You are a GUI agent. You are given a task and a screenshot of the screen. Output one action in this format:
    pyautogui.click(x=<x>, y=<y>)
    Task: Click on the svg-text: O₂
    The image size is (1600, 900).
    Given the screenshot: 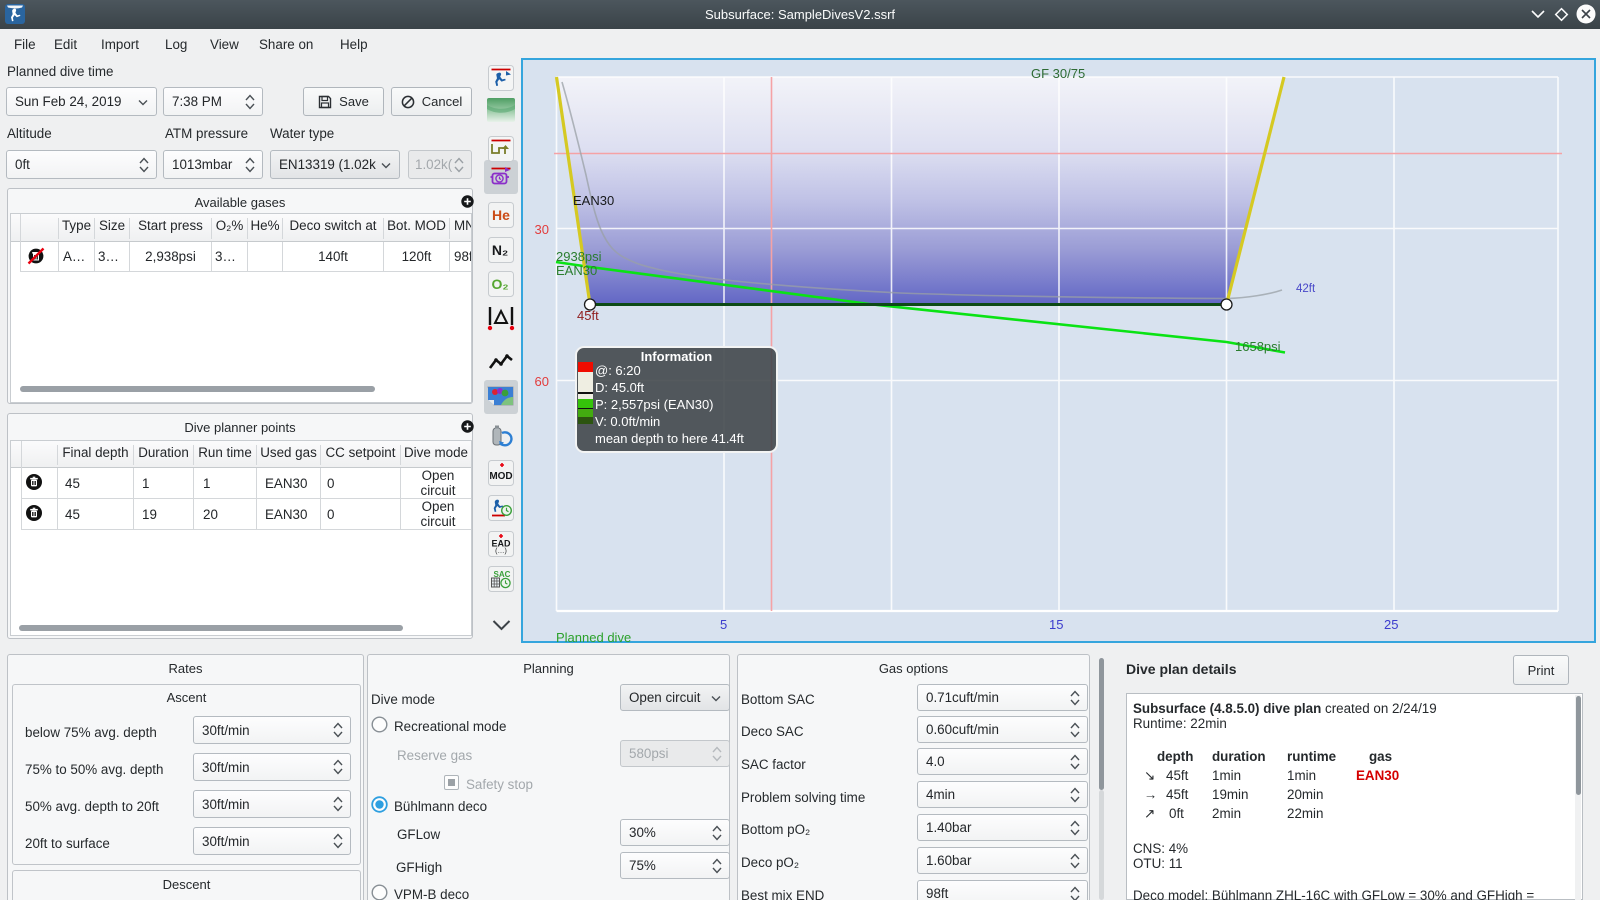 What is the action you would take?
    pyautogui.click(x=499, y=284)
    